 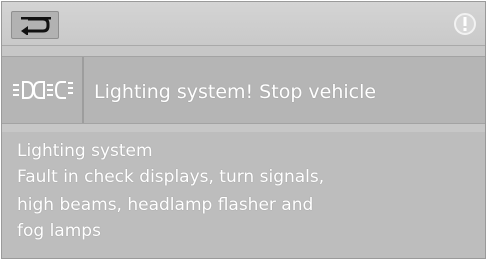 I want to click on info-button, so click(x=465, y=24).